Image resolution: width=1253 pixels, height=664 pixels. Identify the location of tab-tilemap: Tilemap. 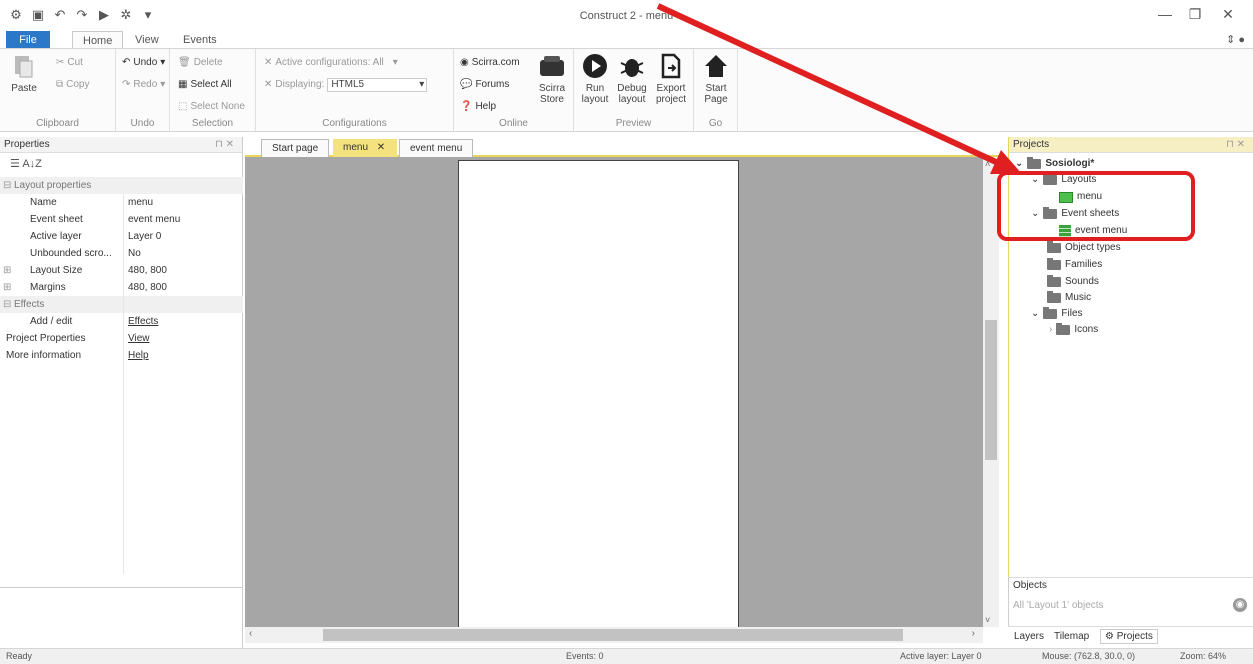
(1071, 636).